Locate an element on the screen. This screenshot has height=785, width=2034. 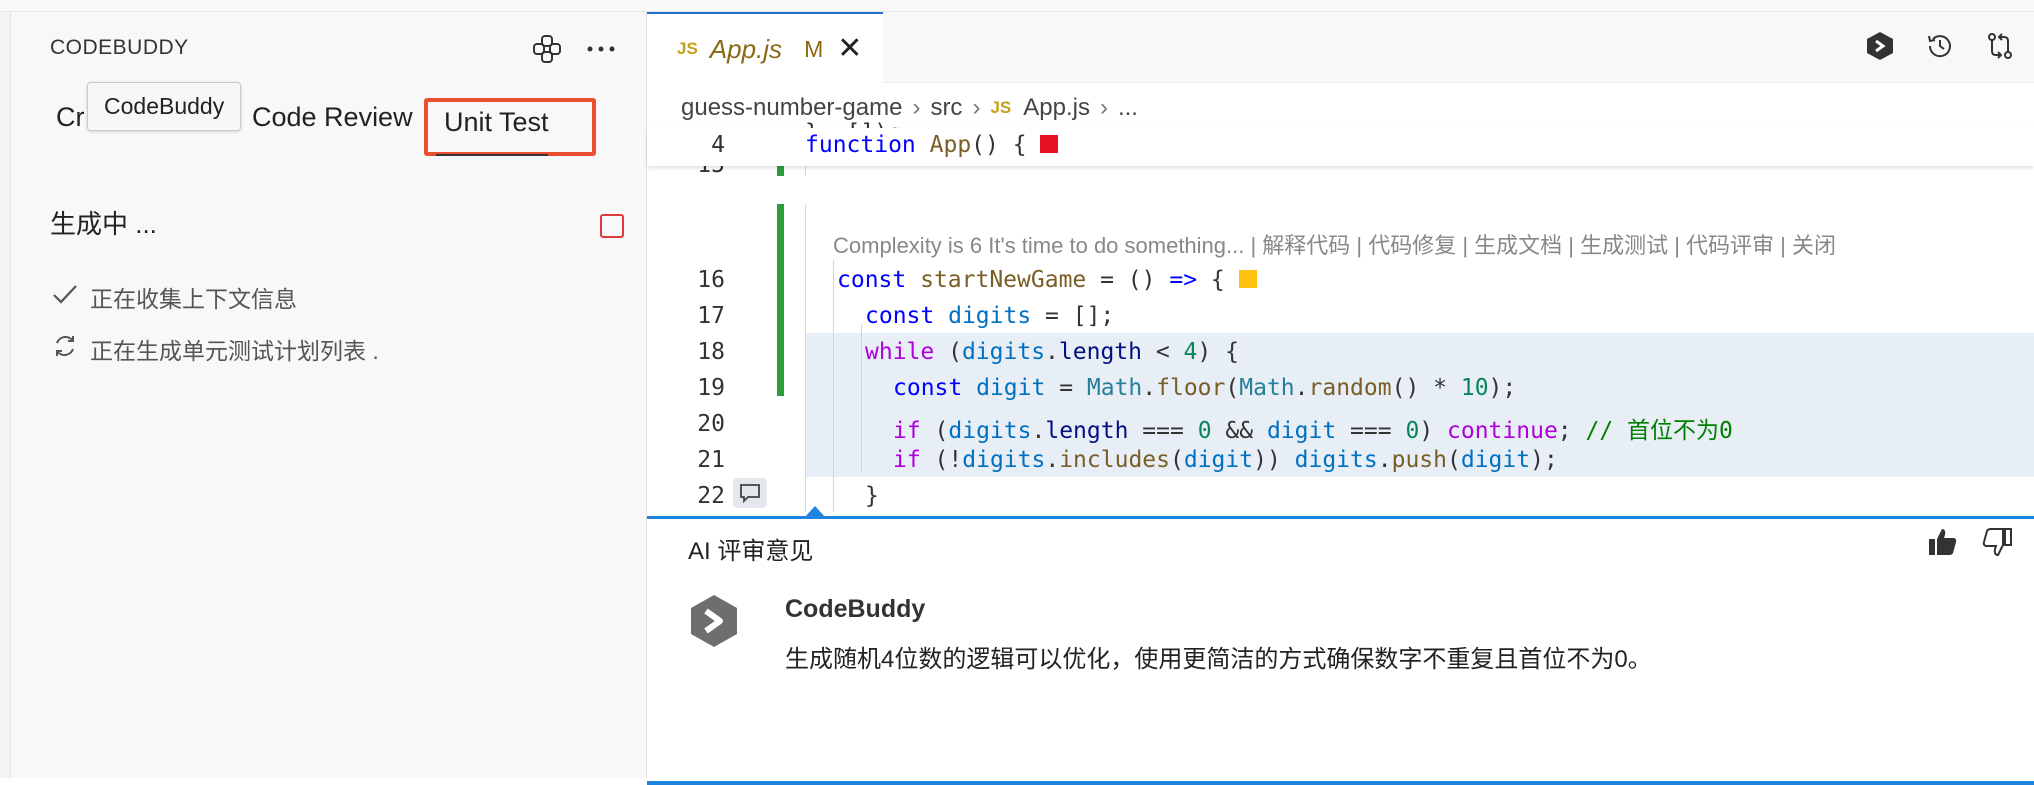
line-number: 17 is located at coordinates (711, 316).